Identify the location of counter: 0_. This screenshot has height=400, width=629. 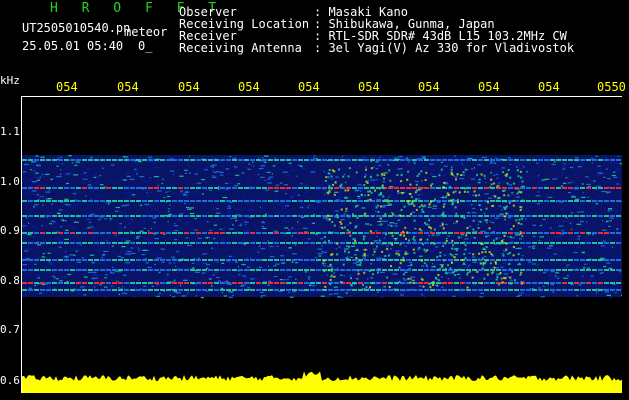
(145, 46).